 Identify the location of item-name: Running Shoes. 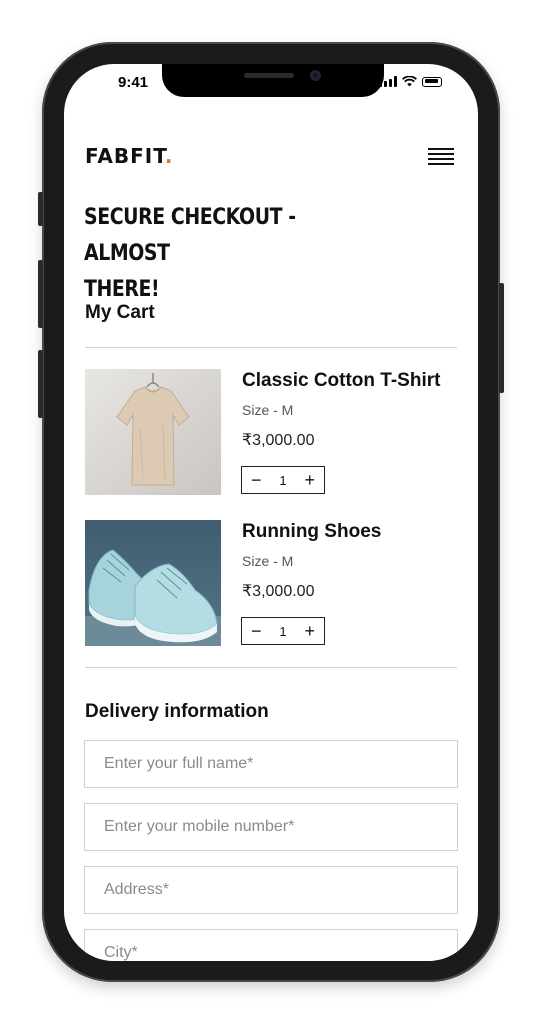
(311, 532).